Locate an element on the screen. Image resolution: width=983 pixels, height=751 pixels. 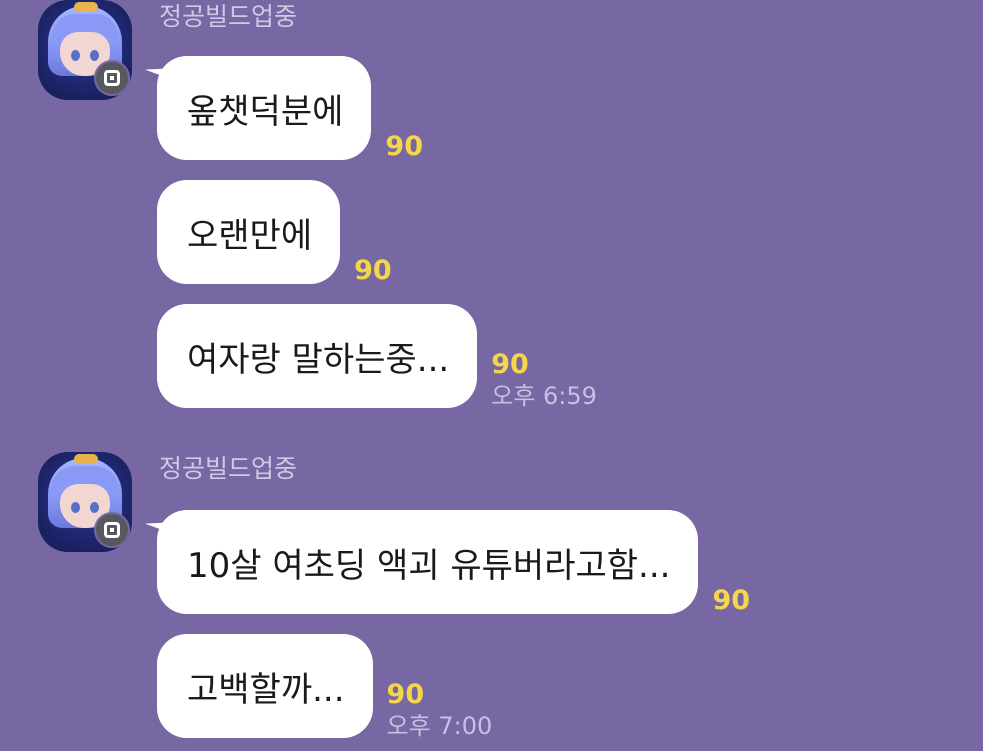
message-timestamp: 오후 6:59 is located at coordinates (544, 396).